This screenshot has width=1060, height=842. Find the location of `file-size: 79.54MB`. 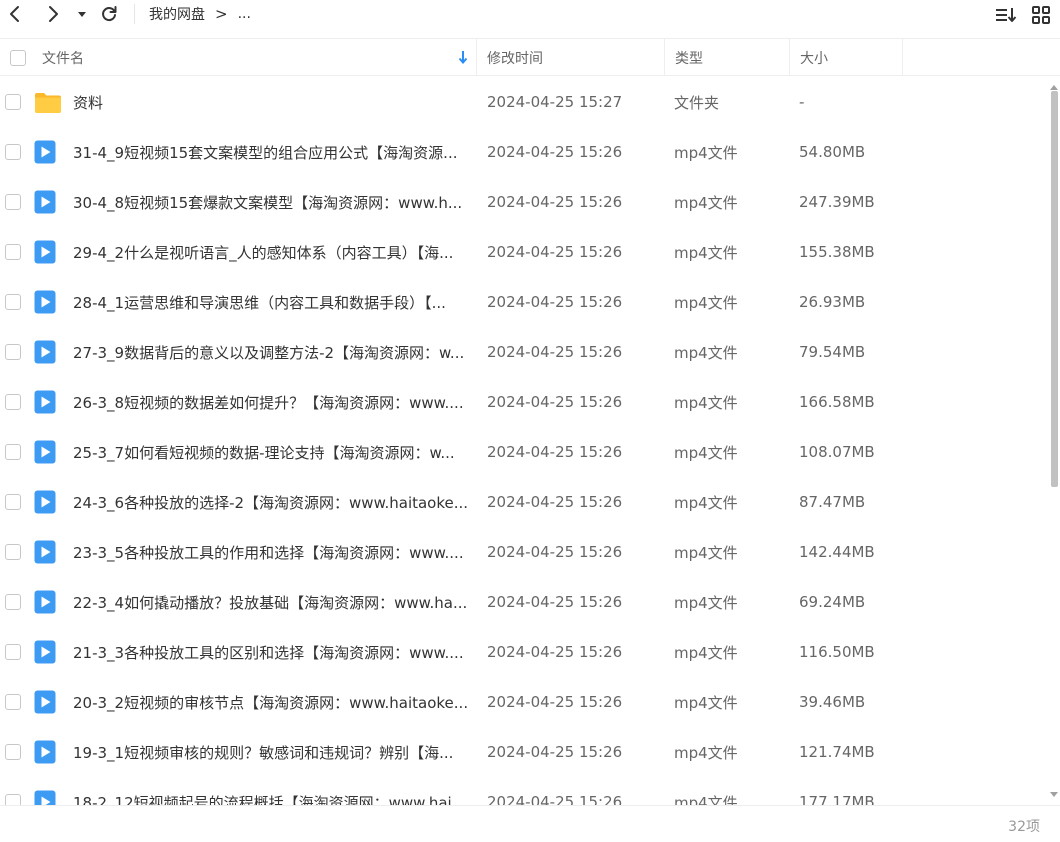

file-size: 79.54MB is located at coordinates (832, 352).